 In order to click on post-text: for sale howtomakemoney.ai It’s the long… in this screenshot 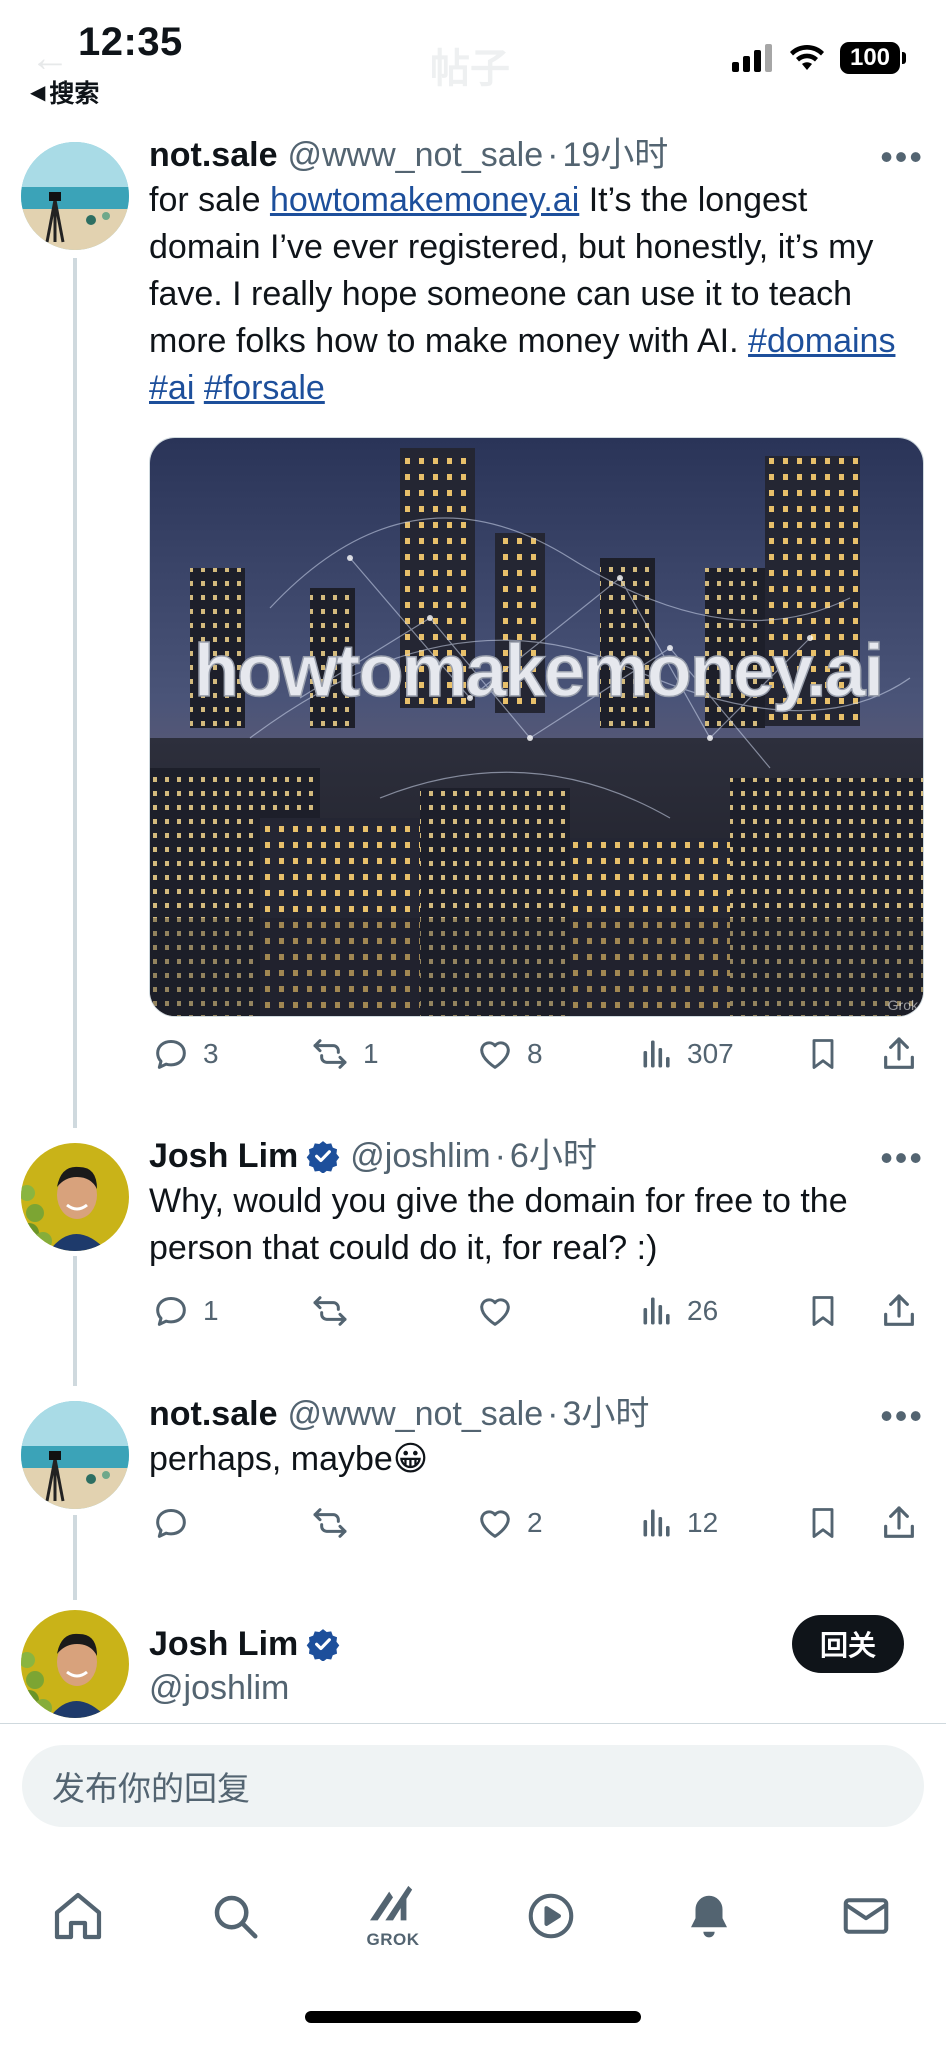, I will do `click(536, 294)`.